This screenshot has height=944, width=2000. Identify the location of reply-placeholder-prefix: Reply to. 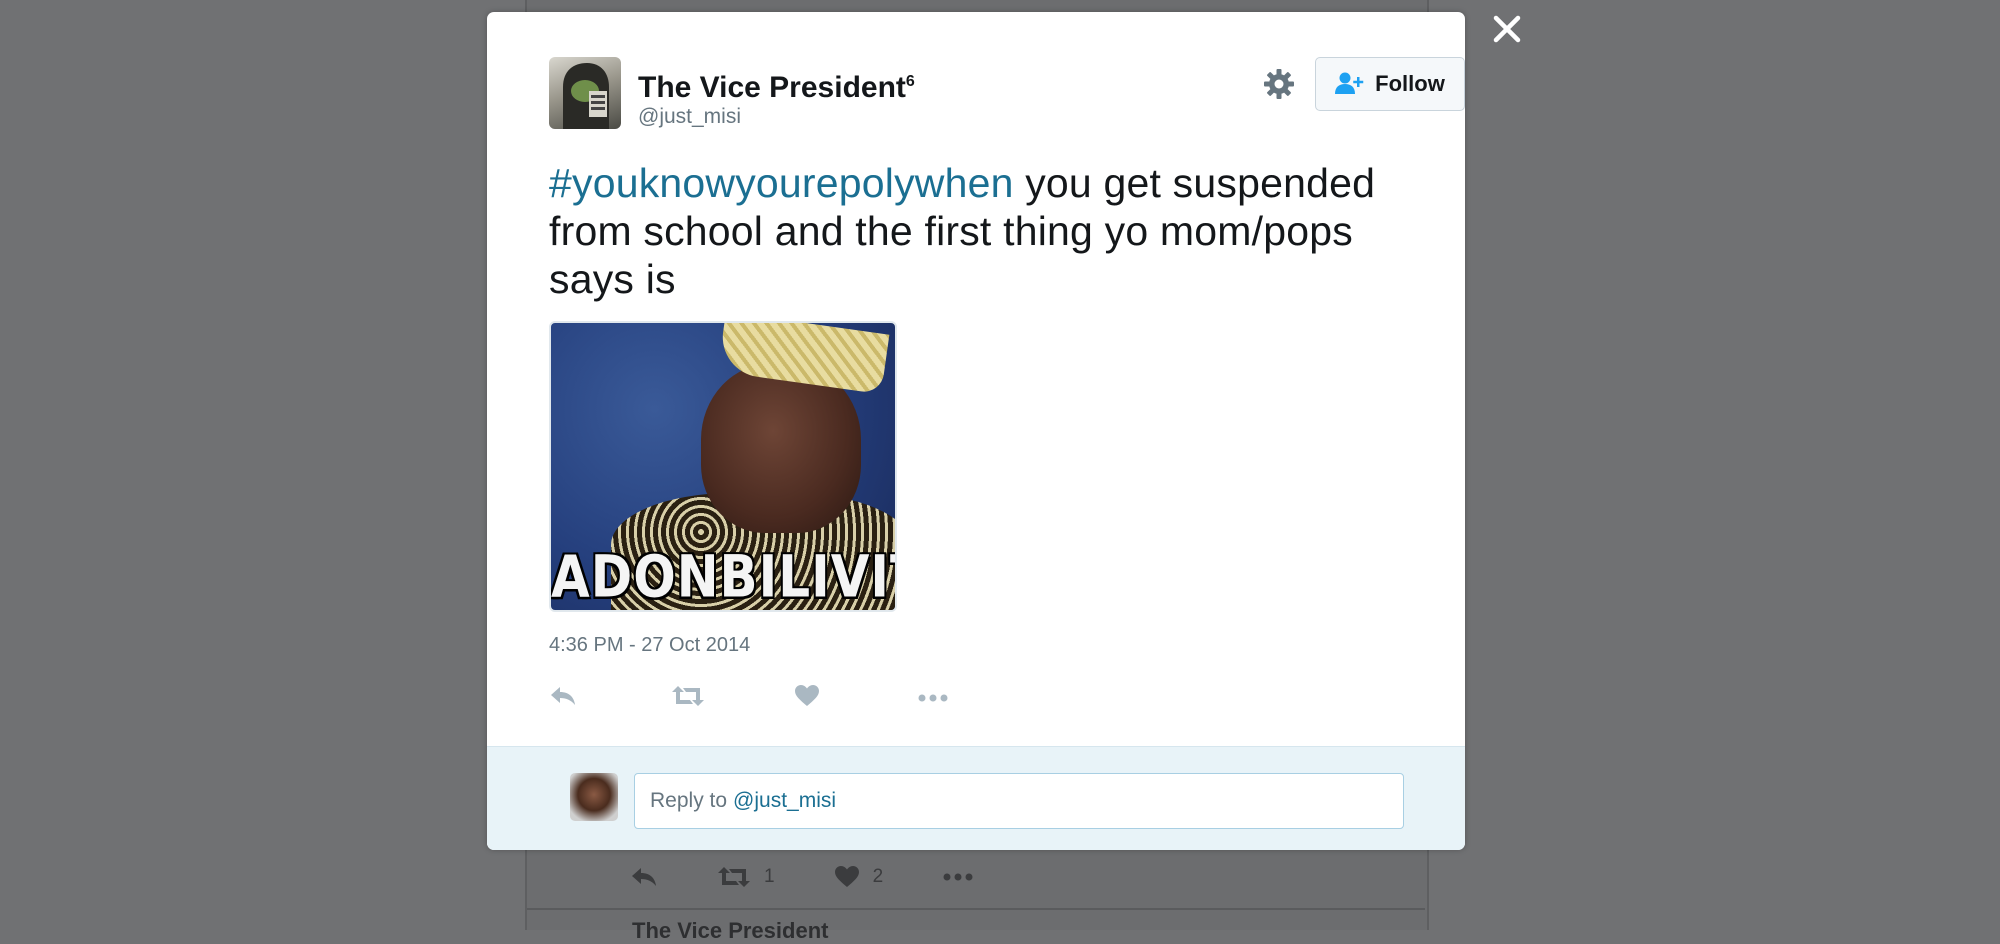
(689, 800).